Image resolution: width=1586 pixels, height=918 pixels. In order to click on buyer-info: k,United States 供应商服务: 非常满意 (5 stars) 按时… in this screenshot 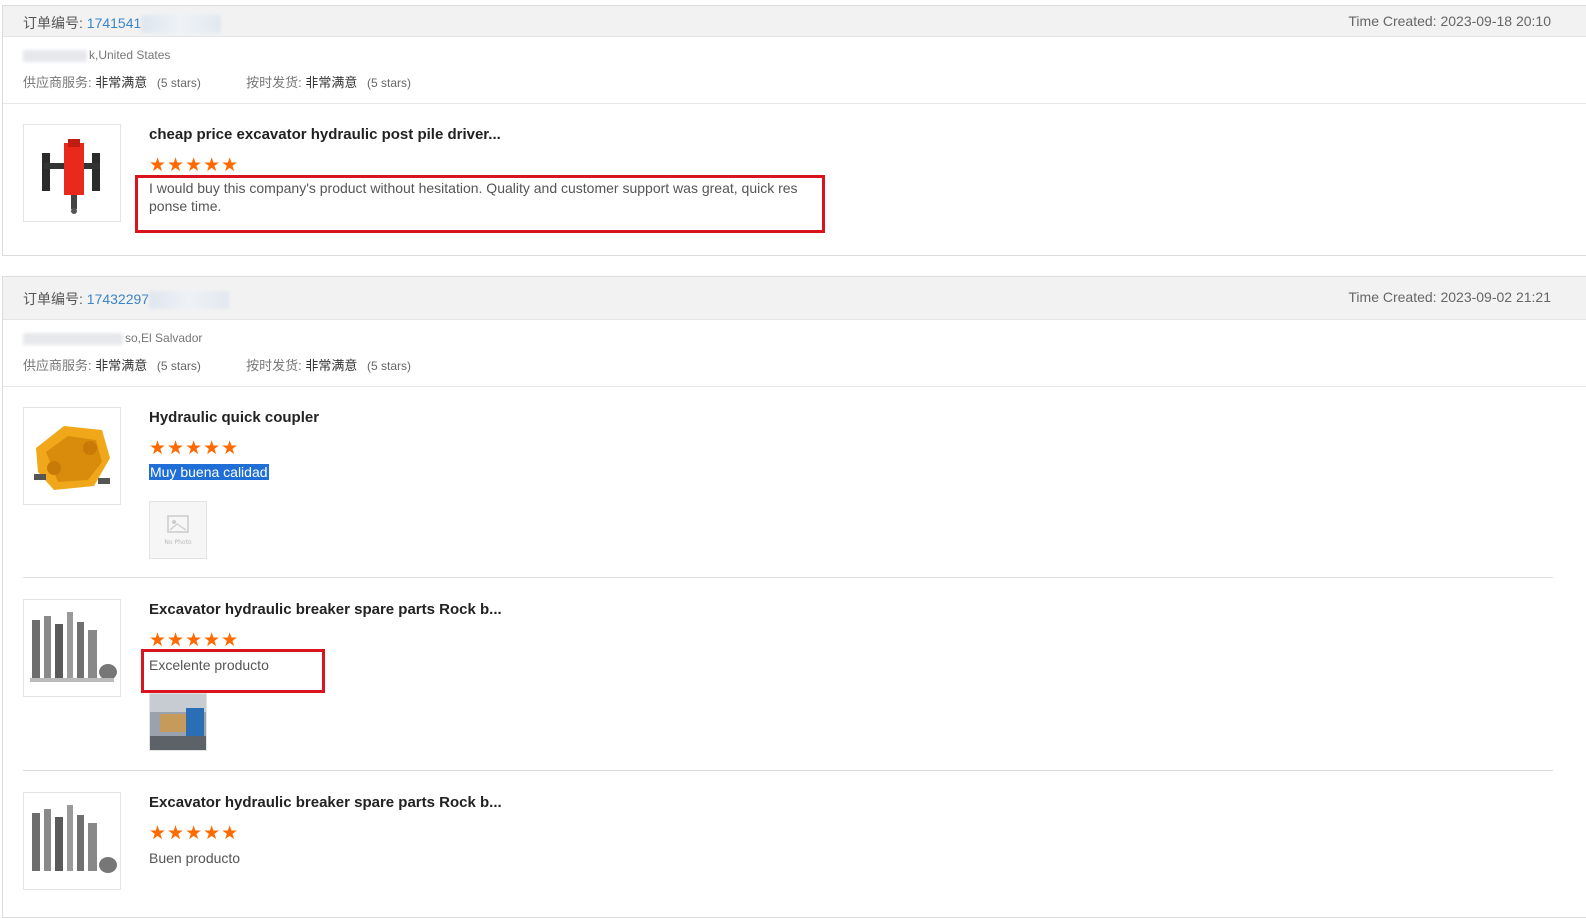, I will do `click(794, 70)`.